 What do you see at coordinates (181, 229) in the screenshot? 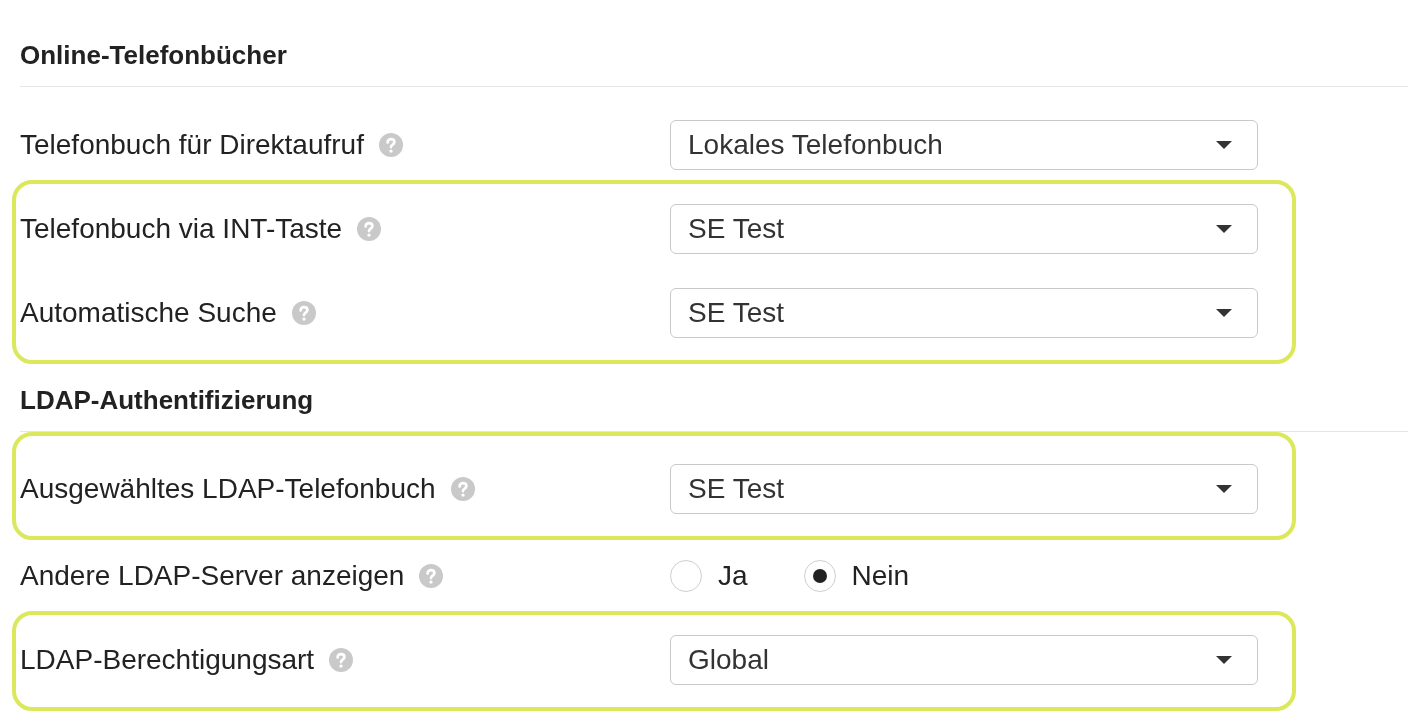
I see `field-label: Telefonbuch via INT-Taste` at bounding box center [181, 229].